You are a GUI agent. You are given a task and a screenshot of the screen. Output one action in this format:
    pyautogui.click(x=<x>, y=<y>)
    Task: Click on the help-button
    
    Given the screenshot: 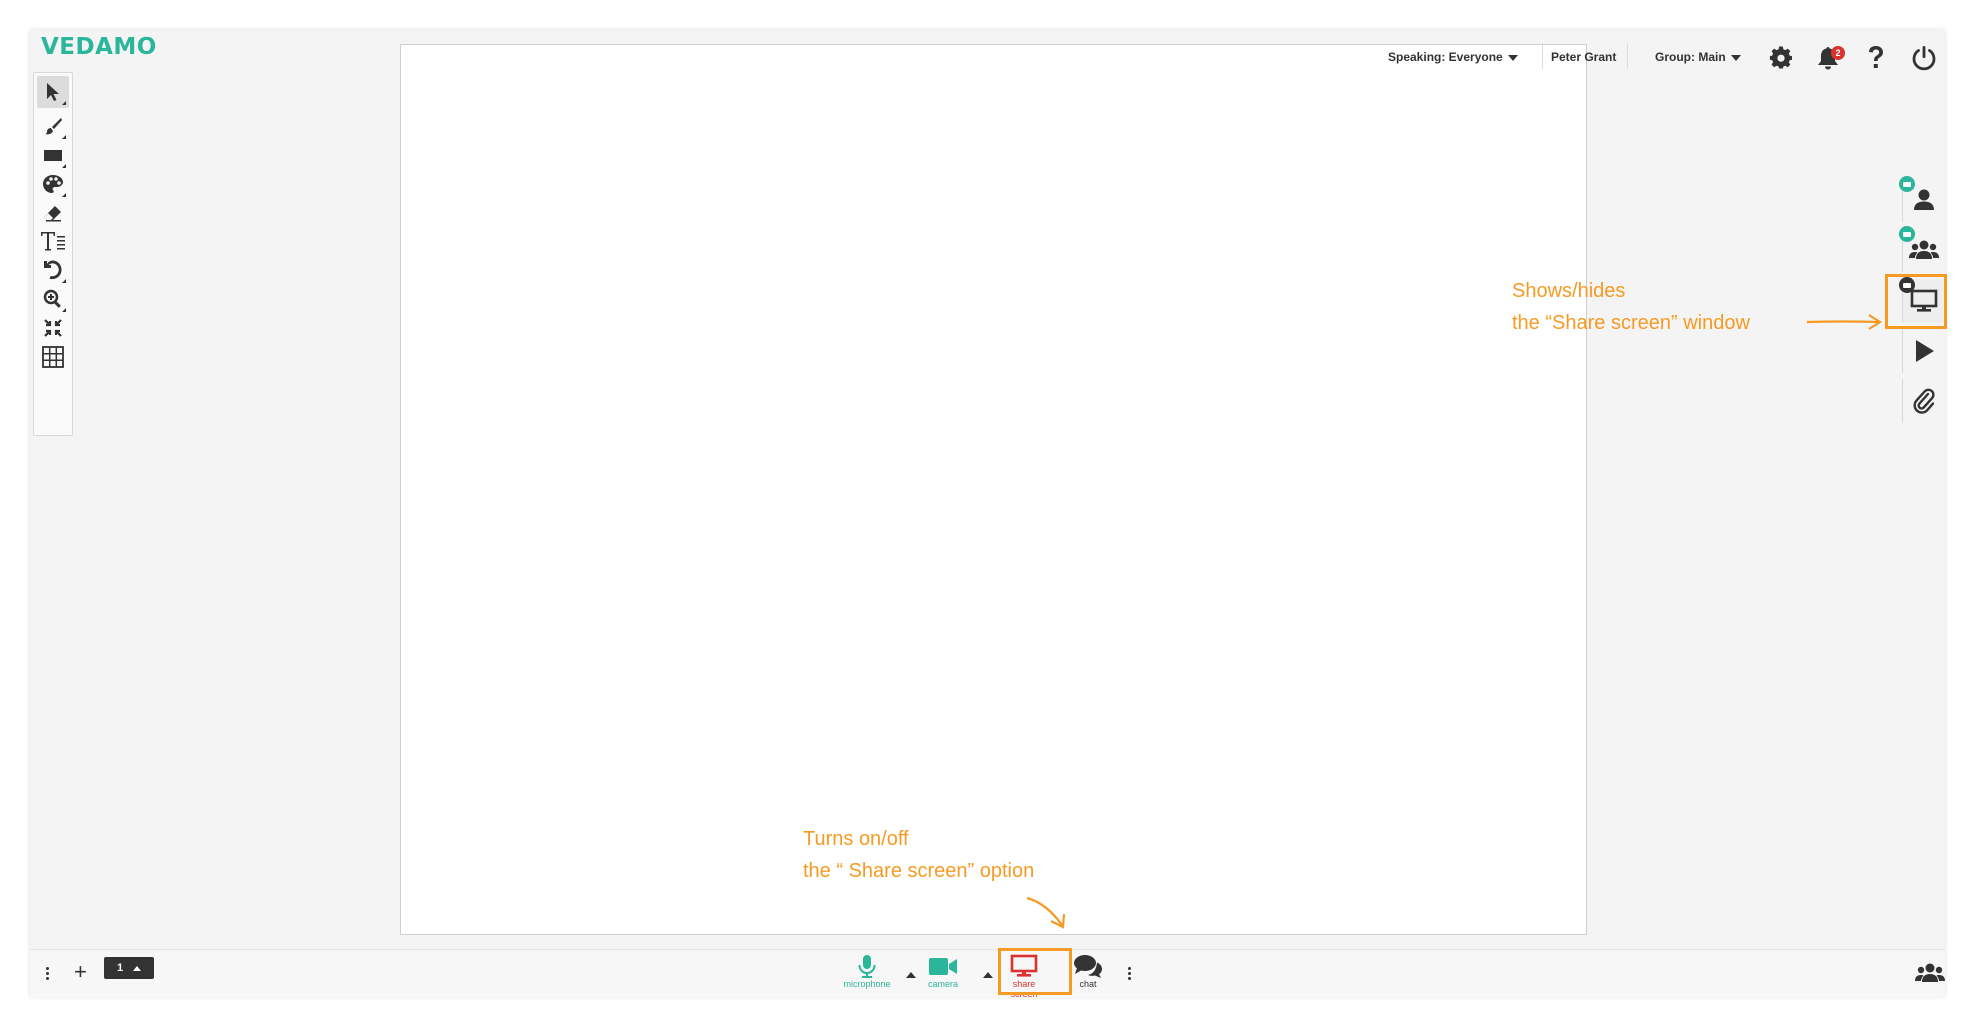 What is the action you would take?
    pyautogui.click(x=1876, y=58)
    